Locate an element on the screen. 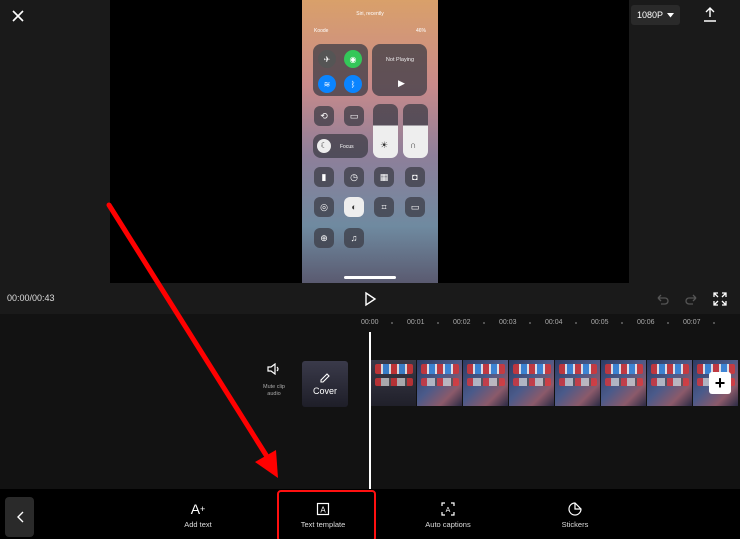 The image size is (740, 539). add-text-button: A + Add text is located at coordinates (198, 515).